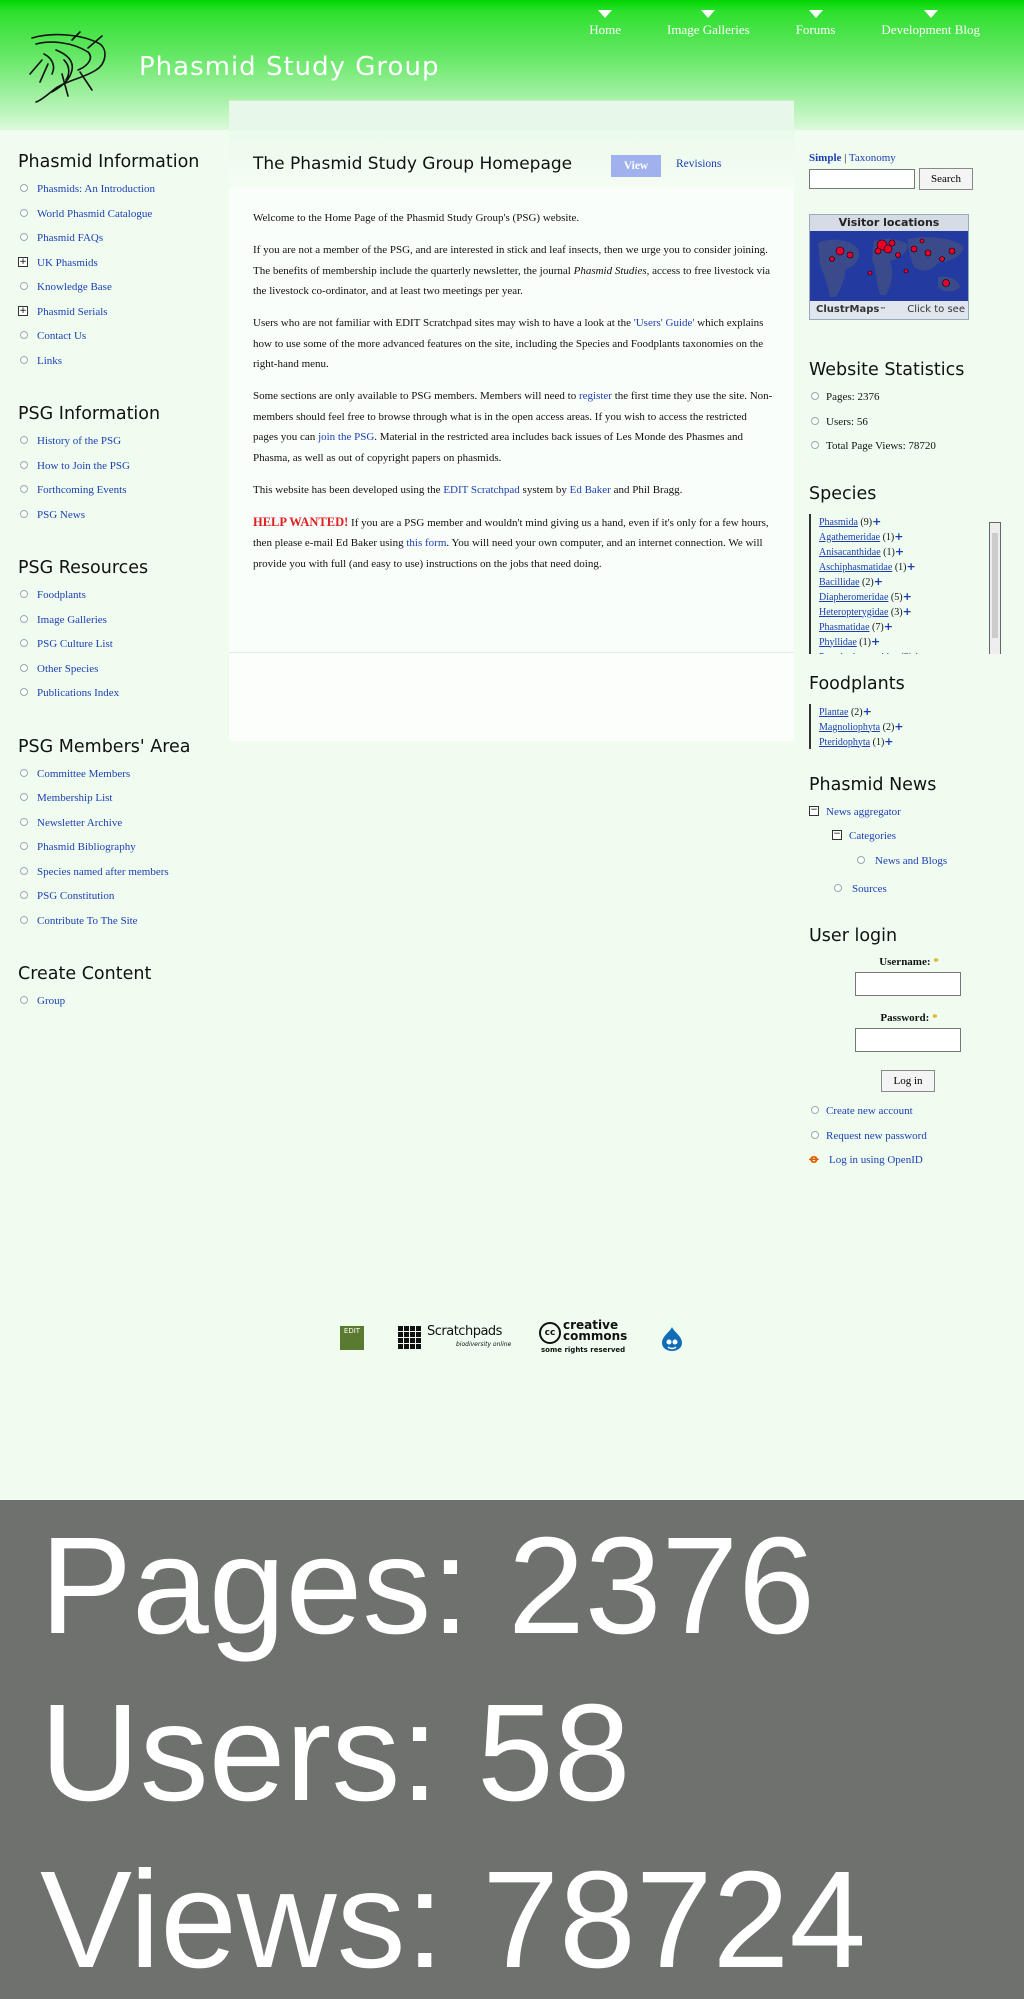  I want to click on tab-revisions: Revisions, so click(698, 164).